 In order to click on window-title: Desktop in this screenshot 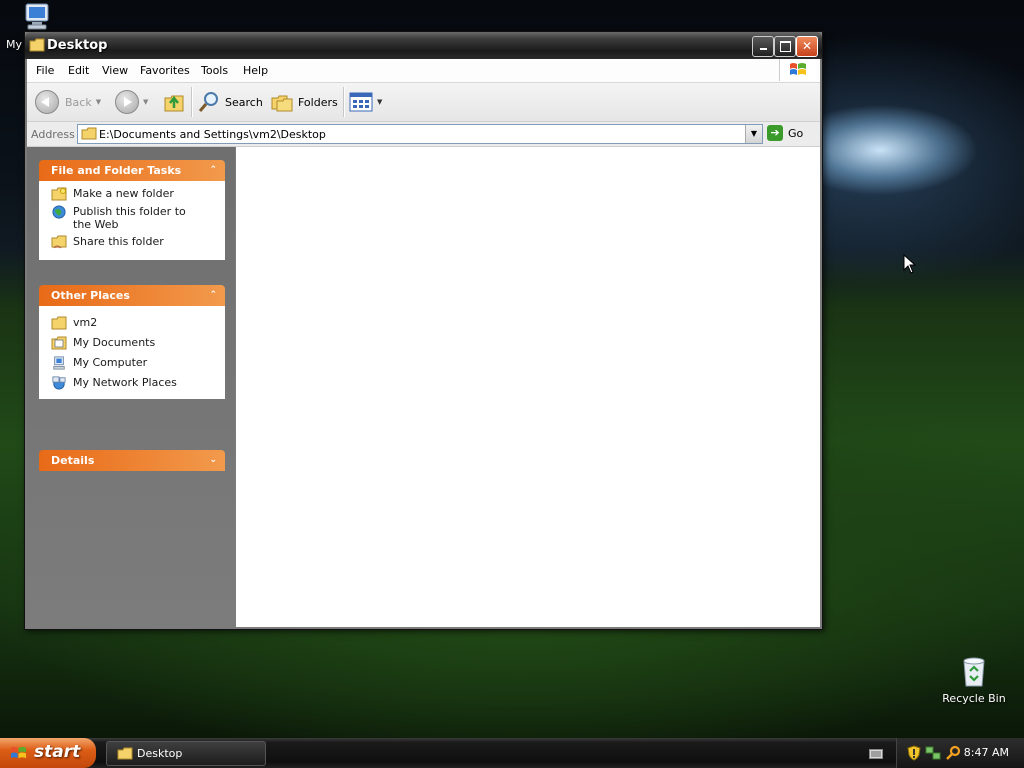, I will do `click(77, 45)`.